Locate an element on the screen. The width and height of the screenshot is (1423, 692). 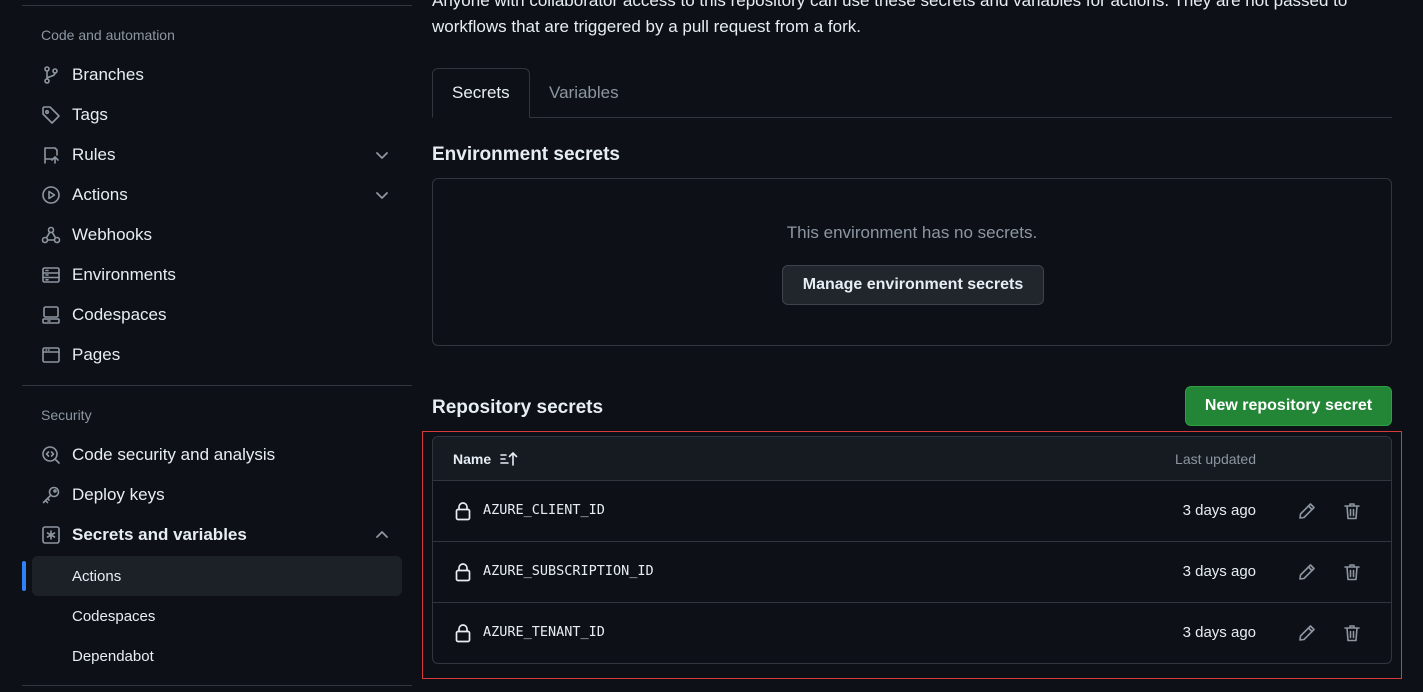
codescan-icon is located at coordinates (51, 455).